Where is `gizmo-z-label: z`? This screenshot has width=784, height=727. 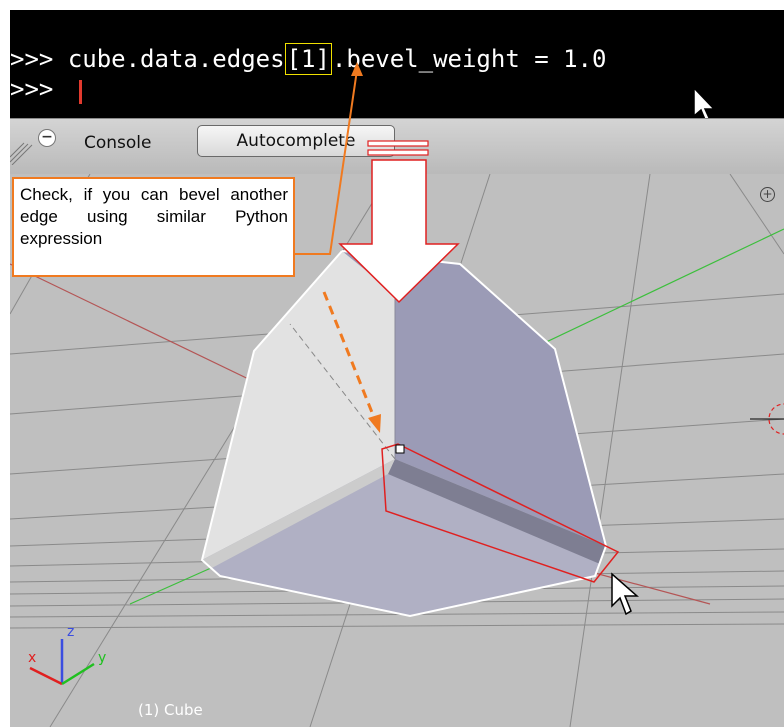
gizmo-z-label: z is located at coordinates (70, 632).